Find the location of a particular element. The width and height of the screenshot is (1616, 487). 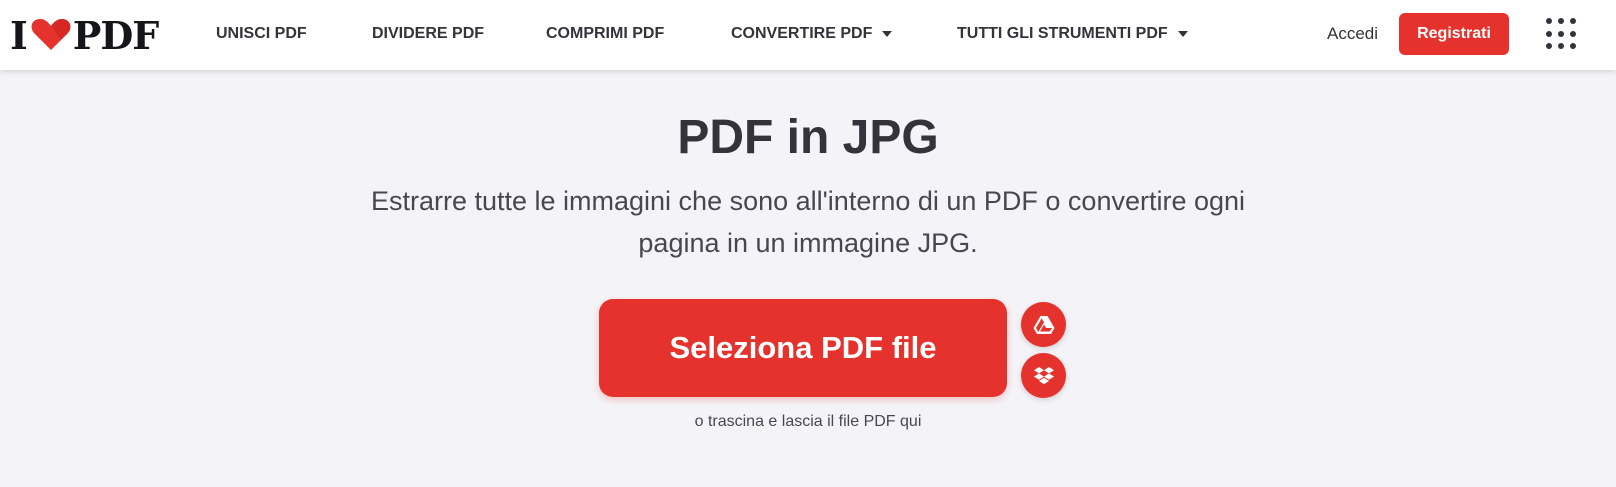

google-drive-icon is located at coordinates (1043, 324).